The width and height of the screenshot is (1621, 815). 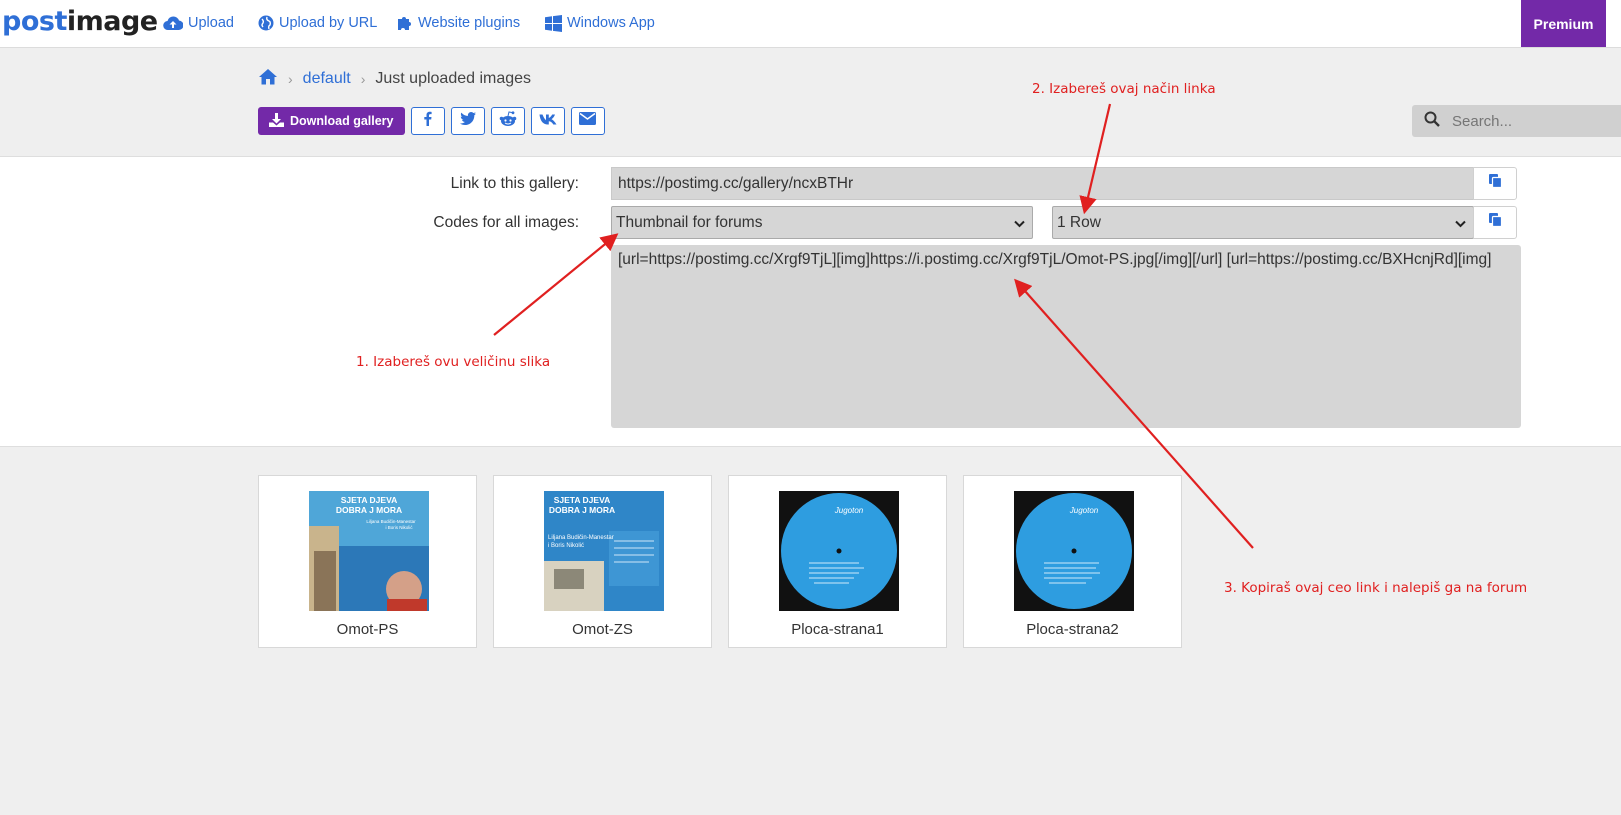 I want to click on image-size-select-value: Thumbnail for forums, so click(x=689, y=222).